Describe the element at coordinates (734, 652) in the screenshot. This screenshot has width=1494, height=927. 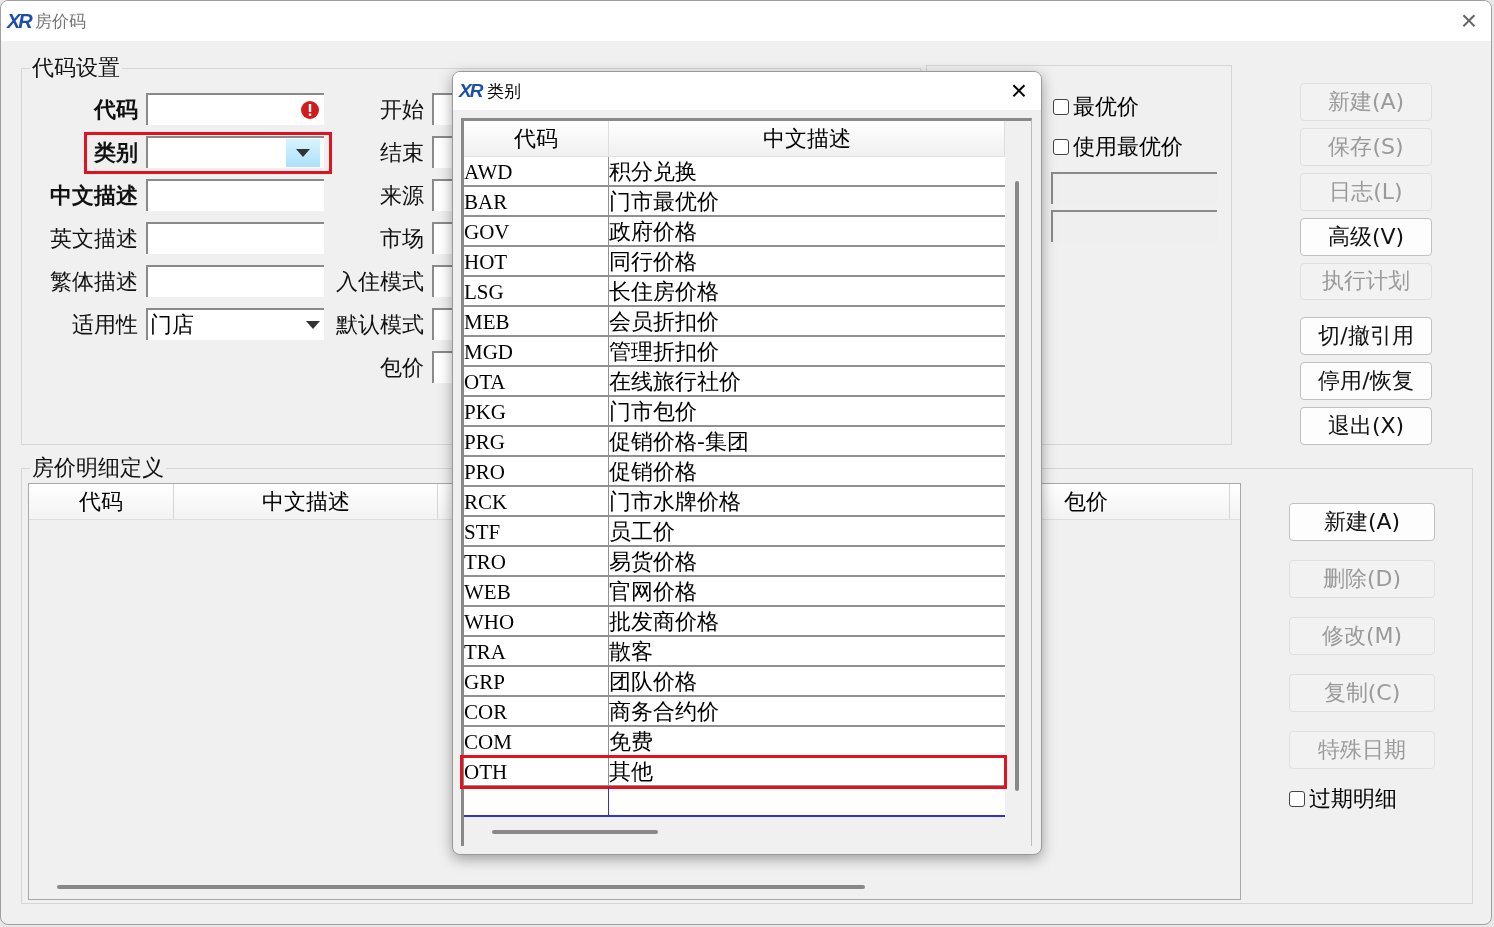
I see `list-row: TRA 散客` at that location.